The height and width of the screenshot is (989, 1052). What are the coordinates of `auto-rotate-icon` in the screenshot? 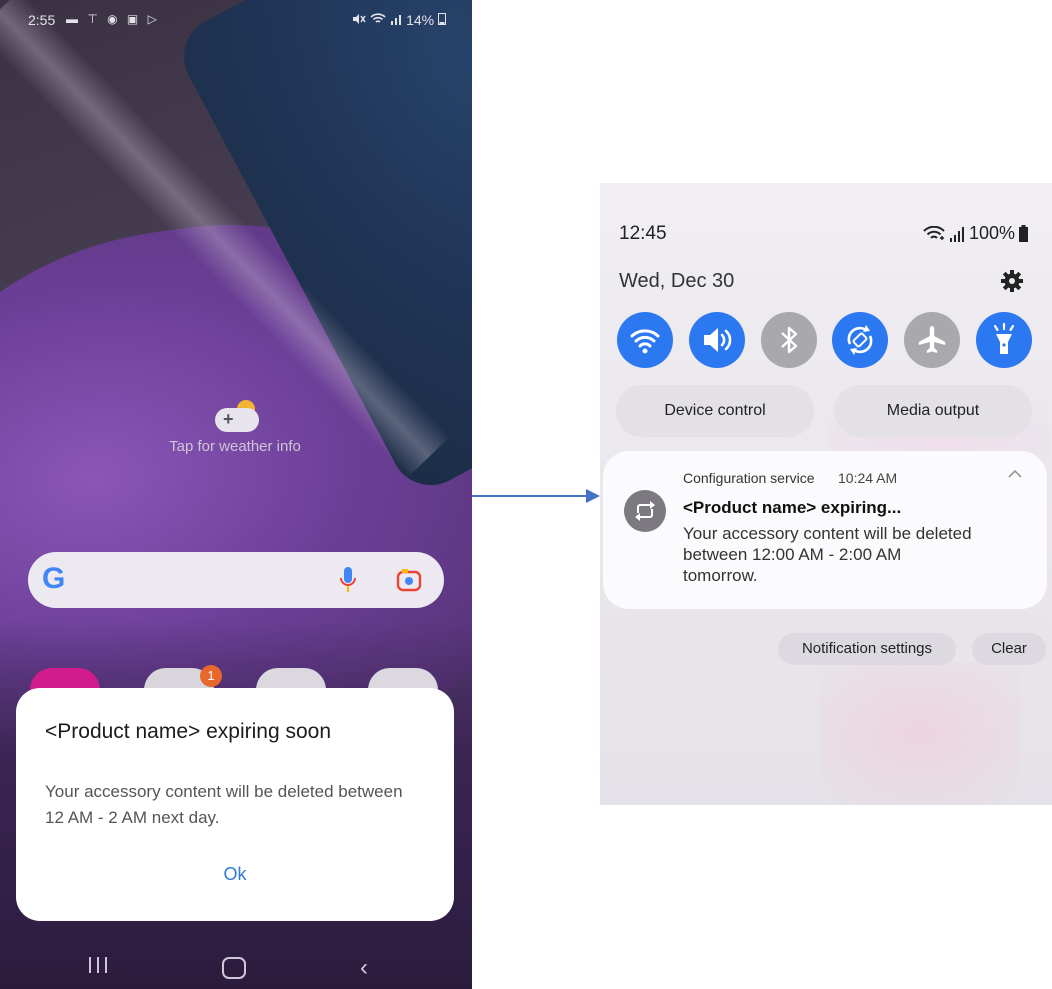 It's located at (860, 340).